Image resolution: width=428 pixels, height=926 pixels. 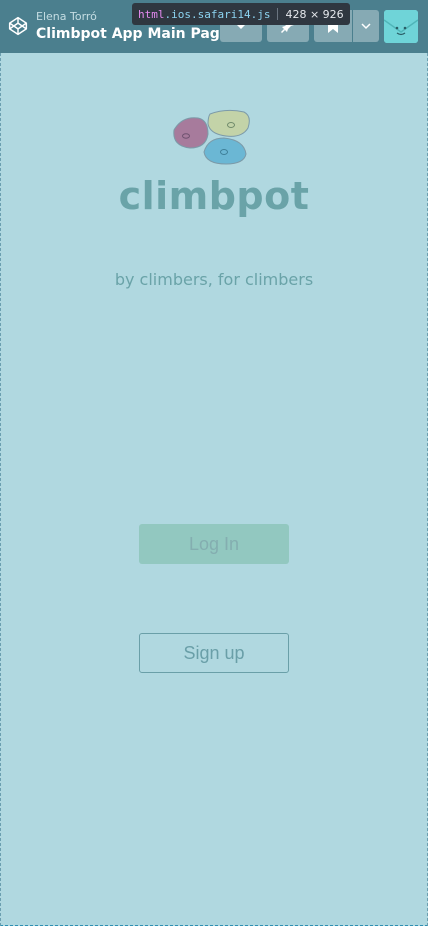 I want to click on chevron-down-icon, so click(x=366, y=26).